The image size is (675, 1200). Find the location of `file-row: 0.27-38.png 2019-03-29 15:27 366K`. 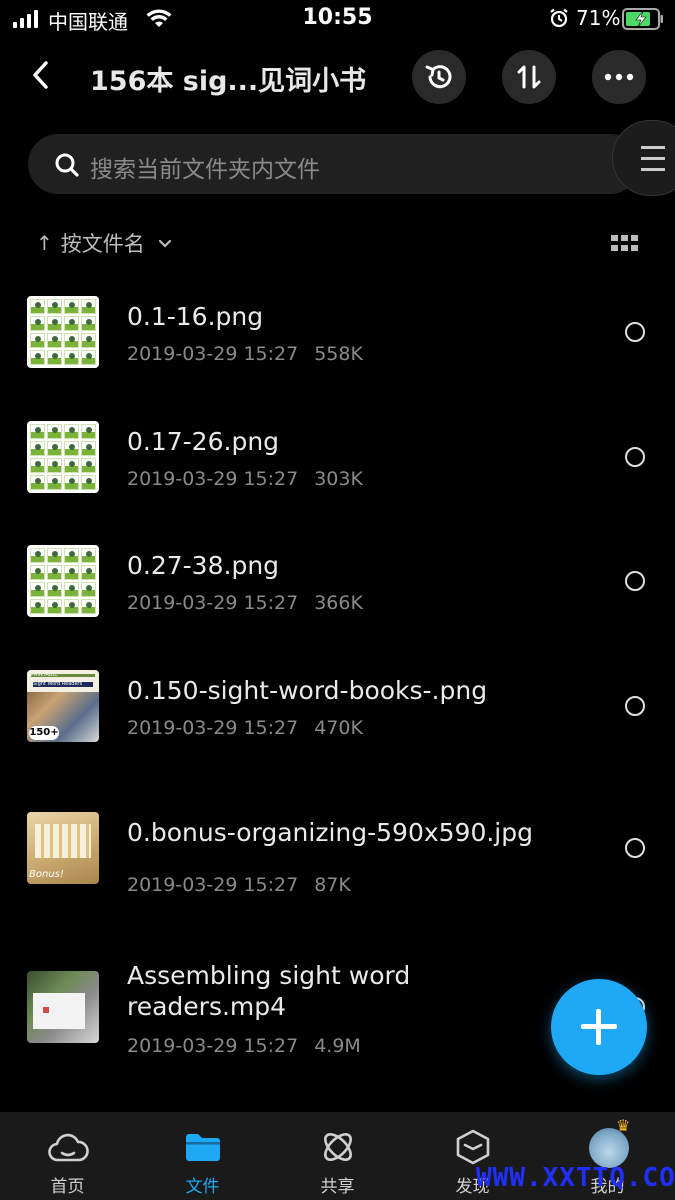

file-row: 0.27-38.png 2019-03-29 15:27 366K is located at coordinates (337, 584).